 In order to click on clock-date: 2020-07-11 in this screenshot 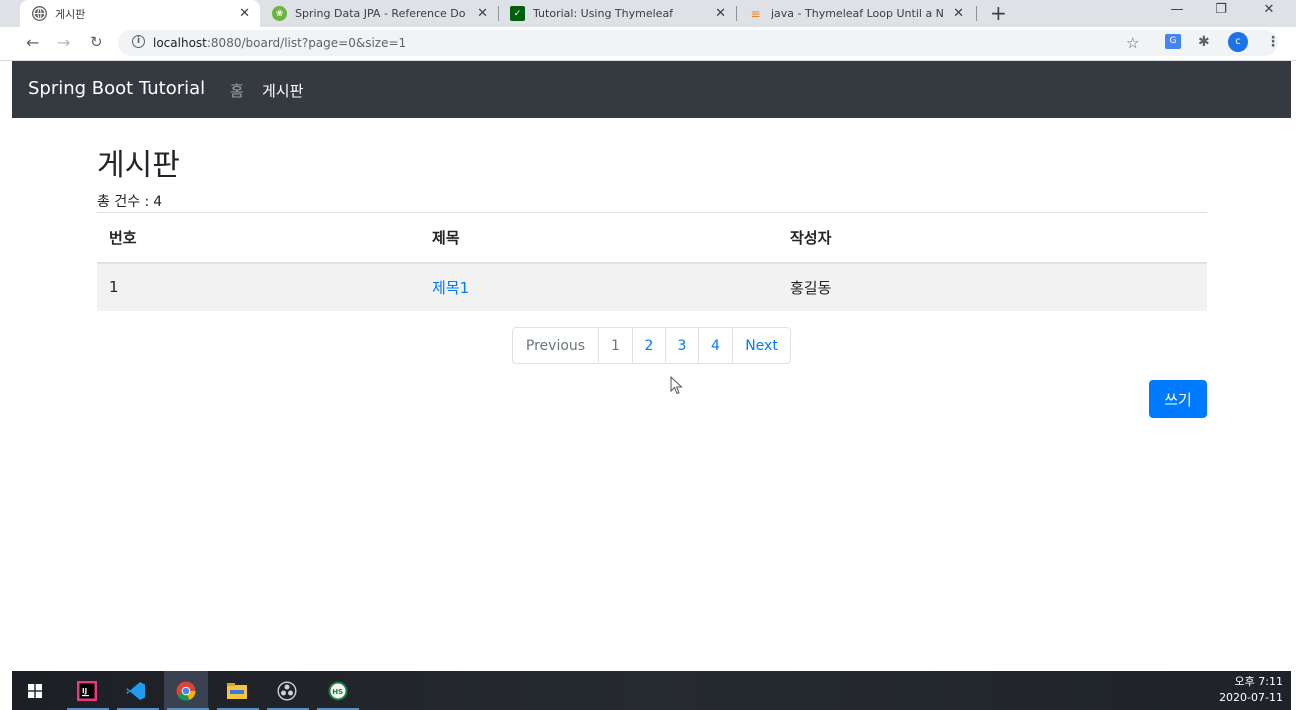, I will do `click(1251, 697)`.